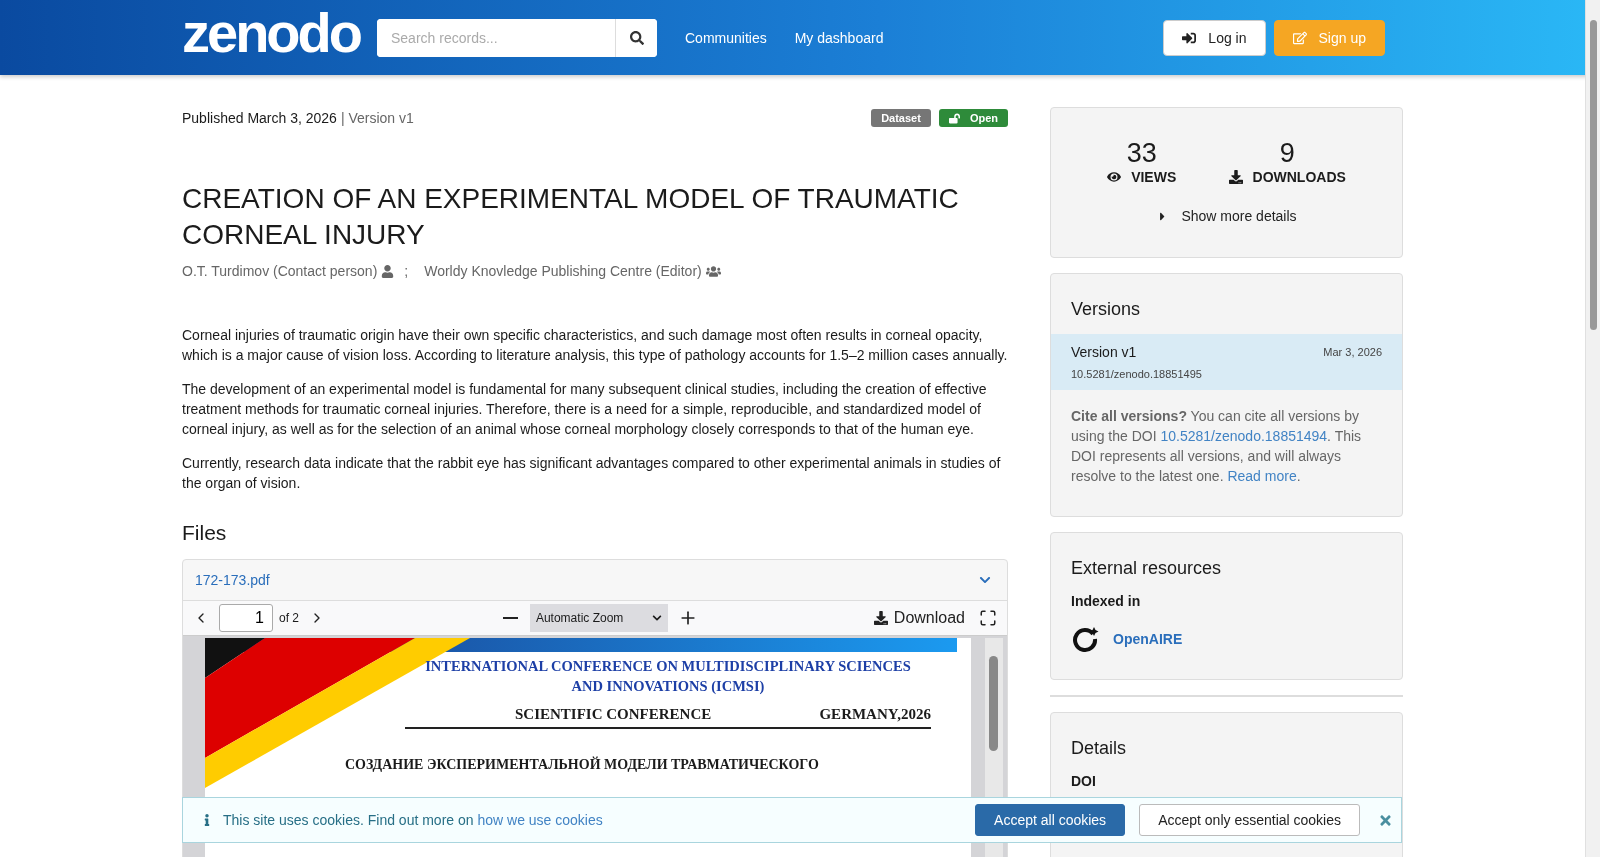  What do you see at coordinates (1287, 153) in the screenshot?
I see `stat-value: 9` at bounding box center [1287, 153].